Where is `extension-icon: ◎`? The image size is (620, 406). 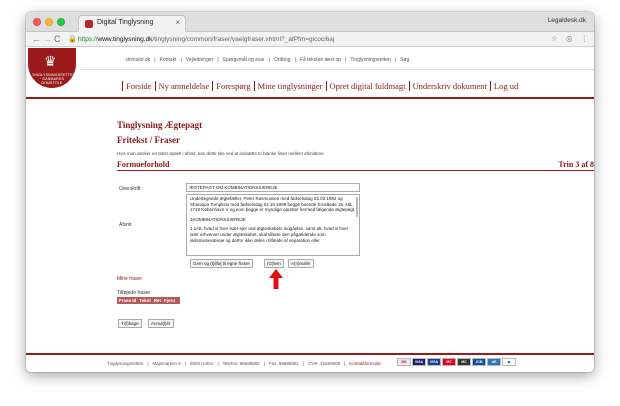 extension-icon: ◎ is located at coordinates (569, 38).